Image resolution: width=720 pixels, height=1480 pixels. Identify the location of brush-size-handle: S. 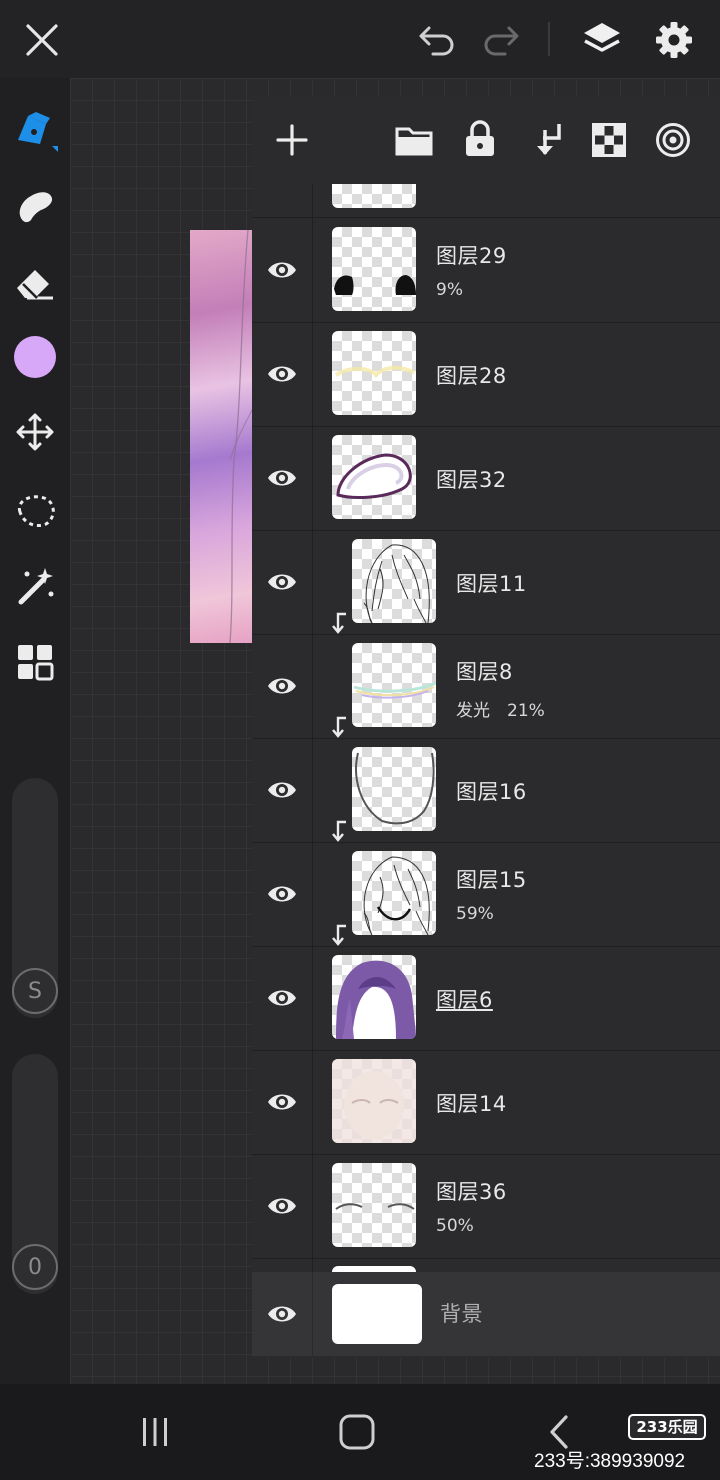
(35, 991).